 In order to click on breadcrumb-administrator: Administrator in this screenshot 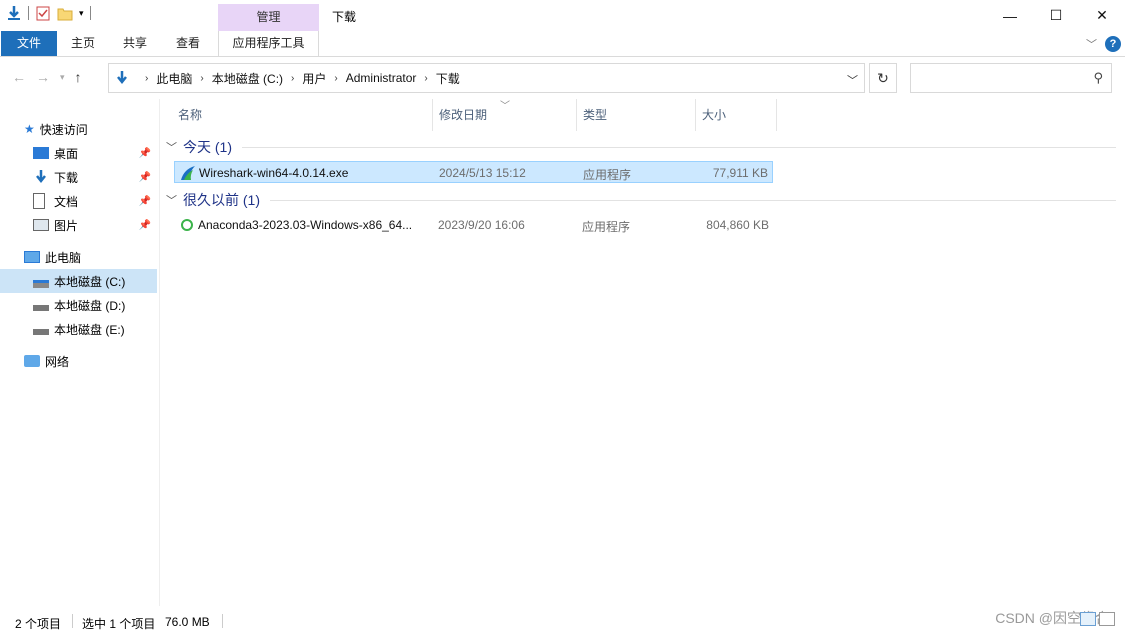, I will do `click(381, 78)`.